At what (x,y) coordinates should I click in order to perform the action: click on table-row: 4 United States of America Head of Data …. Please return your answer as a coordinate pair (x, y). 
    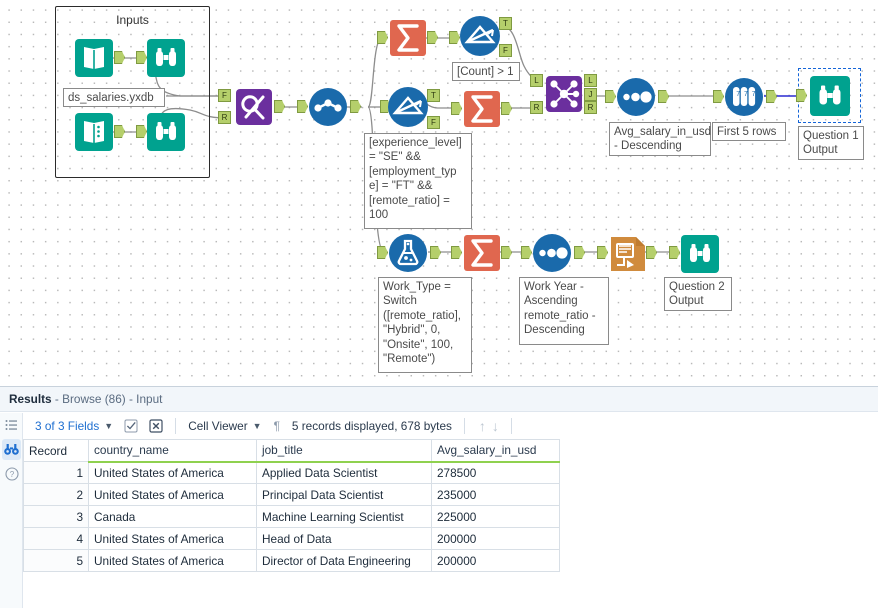
    Looking at the image, I should click on (291, 538).